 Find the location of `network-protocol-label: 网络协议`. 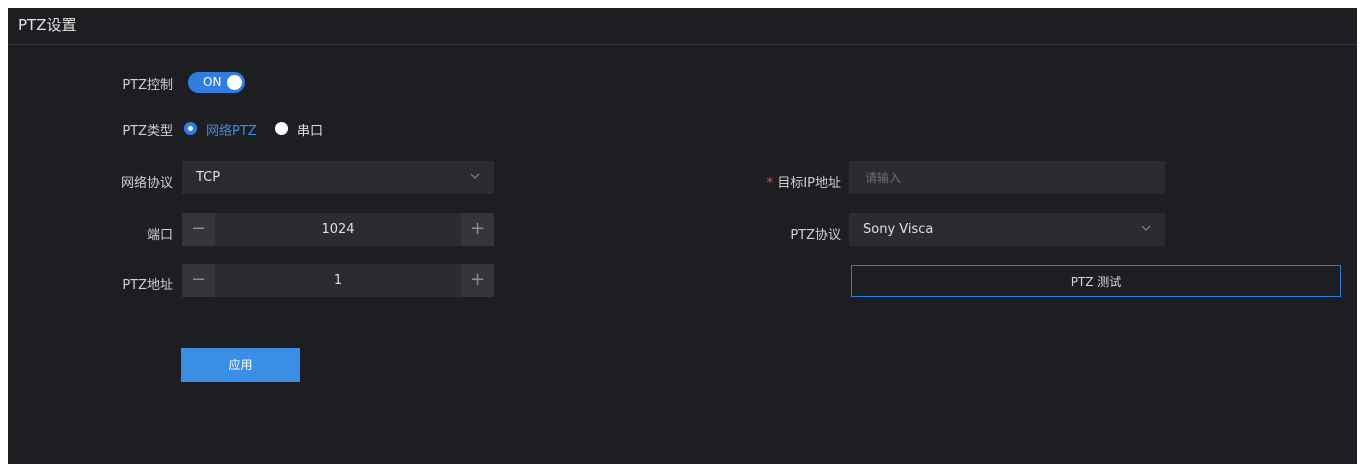

network-protocol-label: 网络协议 is located at coordinates (146, 183).